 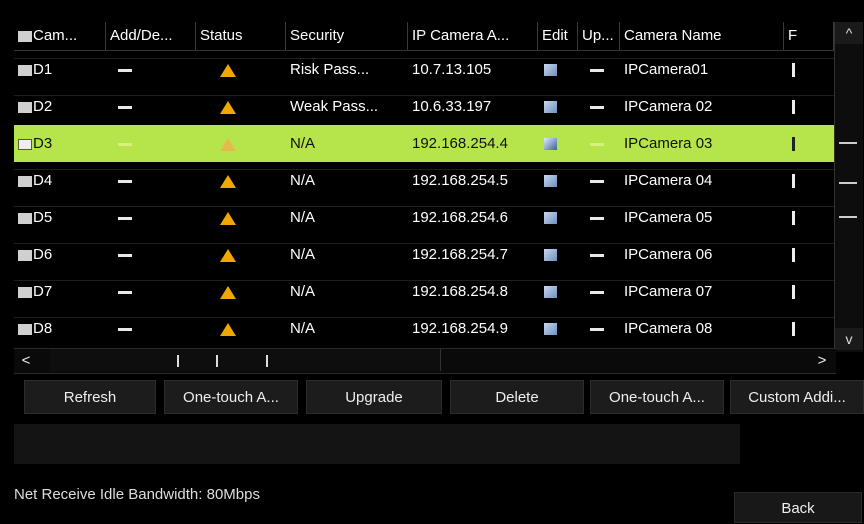 What do you see at coordinates (809, 36) in the screenshot?
I see `header-f: F` at bounding box center [809, 36].